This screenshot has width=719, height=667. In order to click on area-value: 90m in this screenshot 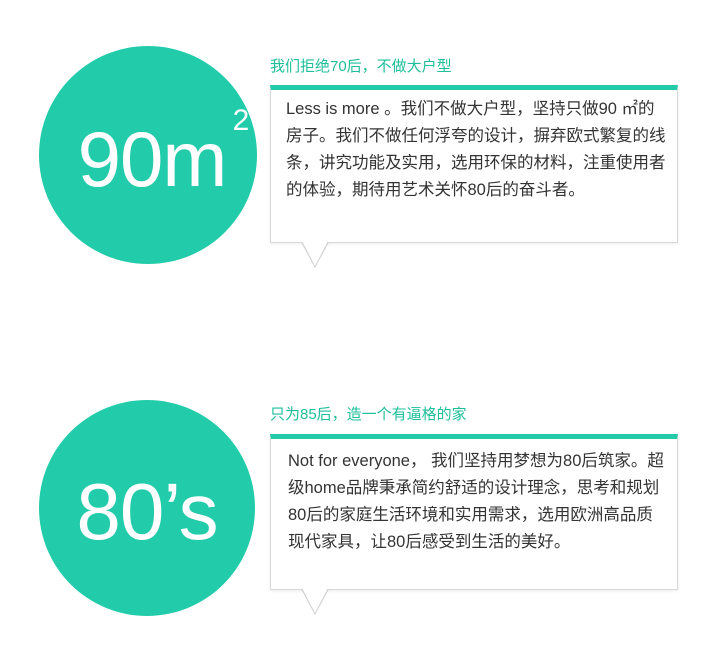, I will do `click(152, 159)`.